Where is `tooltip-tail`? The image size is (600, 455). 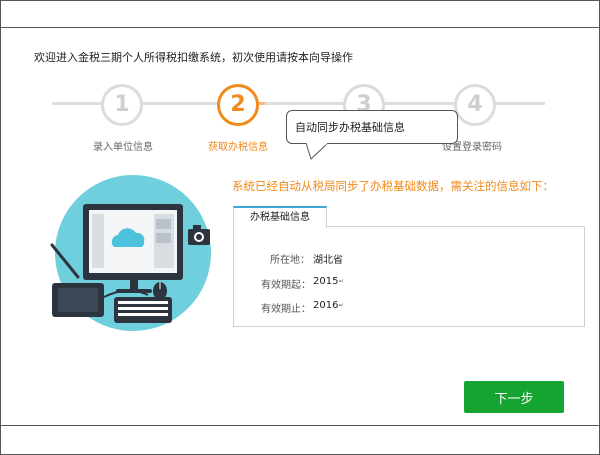 tooltip-tail is located at coordinates (317, 151).